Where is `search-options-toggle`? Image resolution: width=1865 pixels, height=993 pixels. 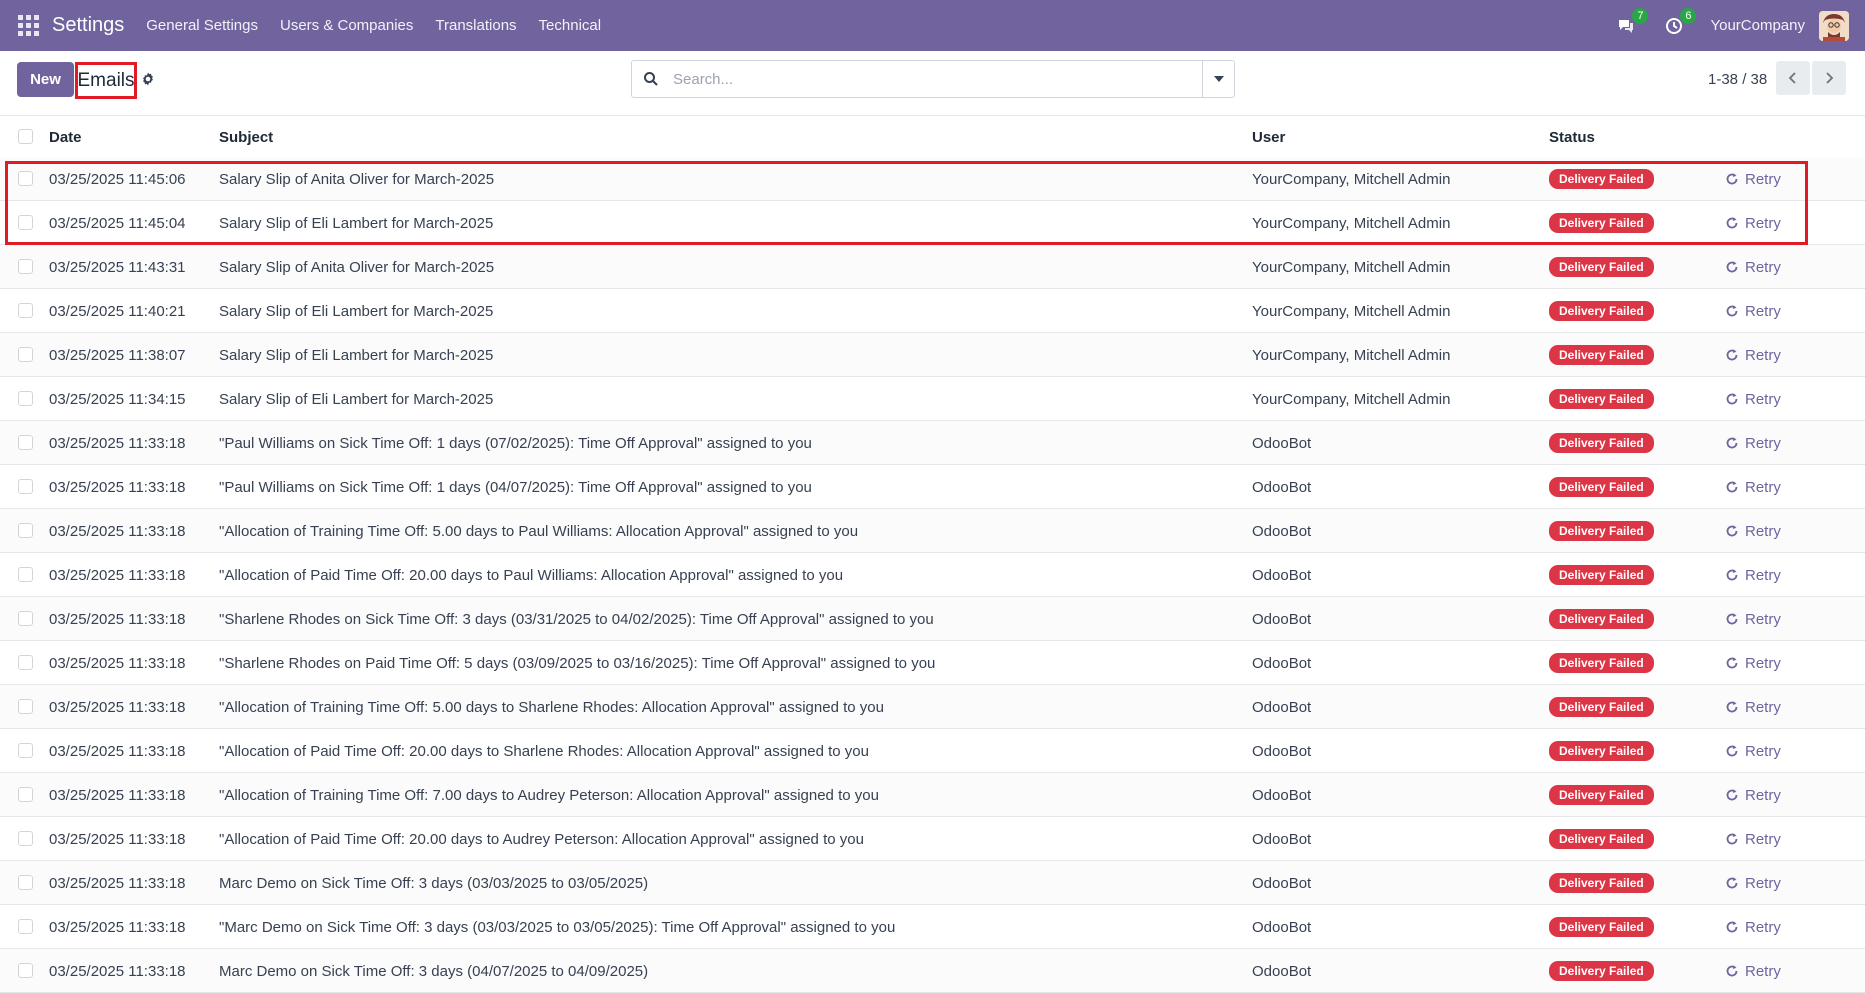 search-options-toggle is located at coordinates (1218, 79).